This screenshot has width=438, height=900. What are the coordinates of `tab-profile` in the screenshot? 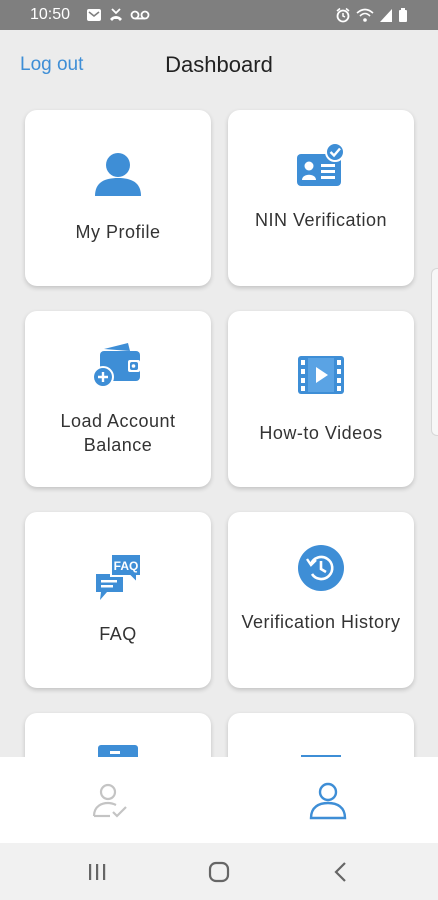 It's located at (328, 801).